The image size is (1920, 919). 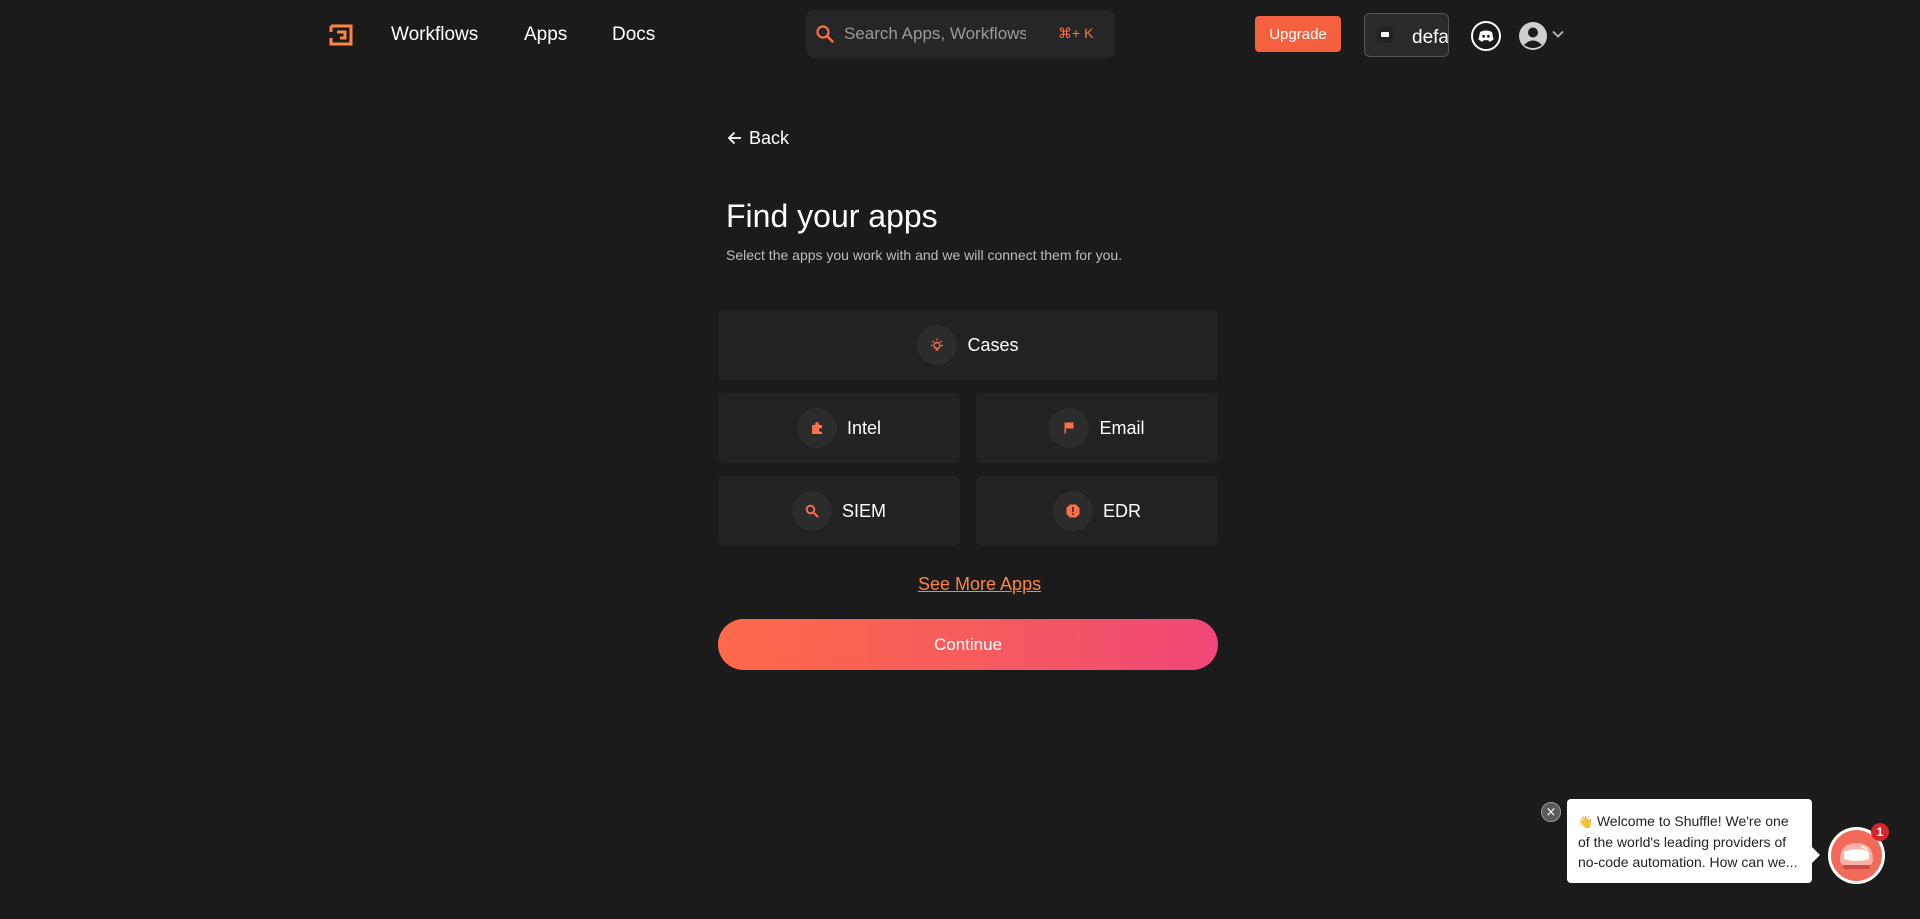 I want to click on upgrade-button: Upgrade, so click(x=1298, y=34).